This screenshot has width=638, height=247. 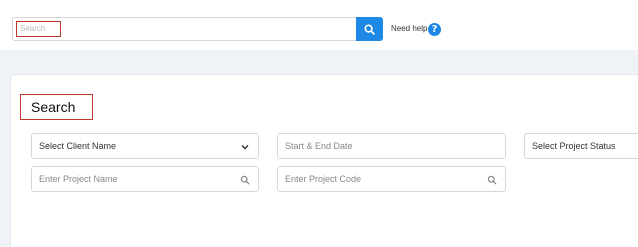 What do you see at coordinates (409, 29) in the screenshot?
I see `need-help-link: Need help` at bounding box center [409, 29].